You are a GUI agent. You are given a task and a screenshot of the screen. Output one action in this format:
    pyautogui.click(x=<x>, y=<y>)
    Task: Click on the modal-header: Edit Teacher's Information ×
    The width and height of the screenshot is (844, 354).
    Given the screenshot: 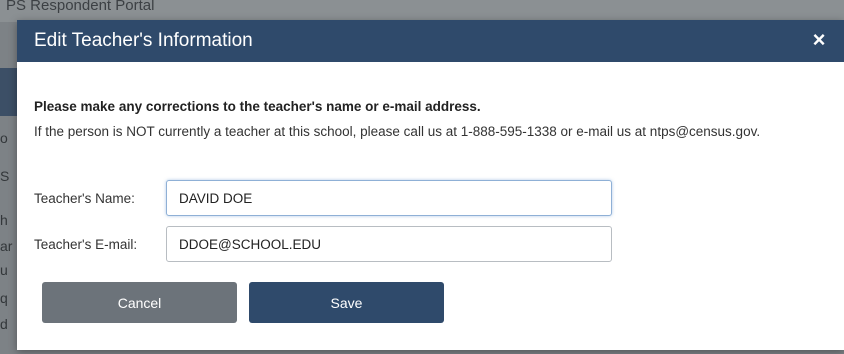 What is the action you would take?
    pyautogui.click(x=430, y=41)
    